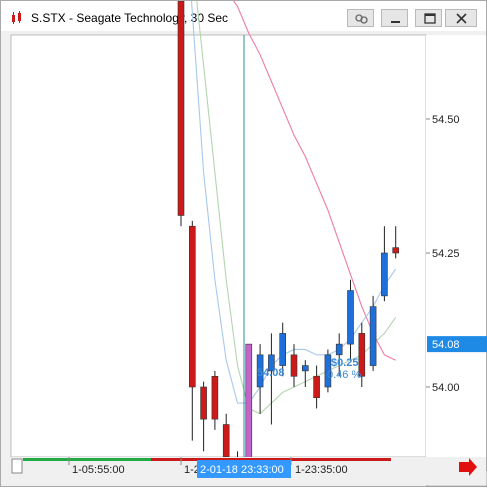 The width and height of the screenshot is (487, 488). What do you see at coordinates (446, 254) in the screenshot?
I see `y-tick-label: 54.25` at bounding box center [446, 254].